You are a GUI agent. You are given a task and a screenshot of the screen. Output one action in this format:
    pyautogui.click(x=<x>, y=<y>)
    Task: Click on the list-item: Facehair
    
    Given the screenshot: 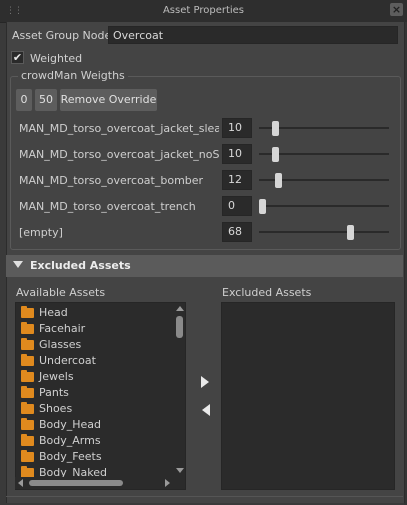 What is the action you would take?
    pyautogui.click(x=95, y=329)
    